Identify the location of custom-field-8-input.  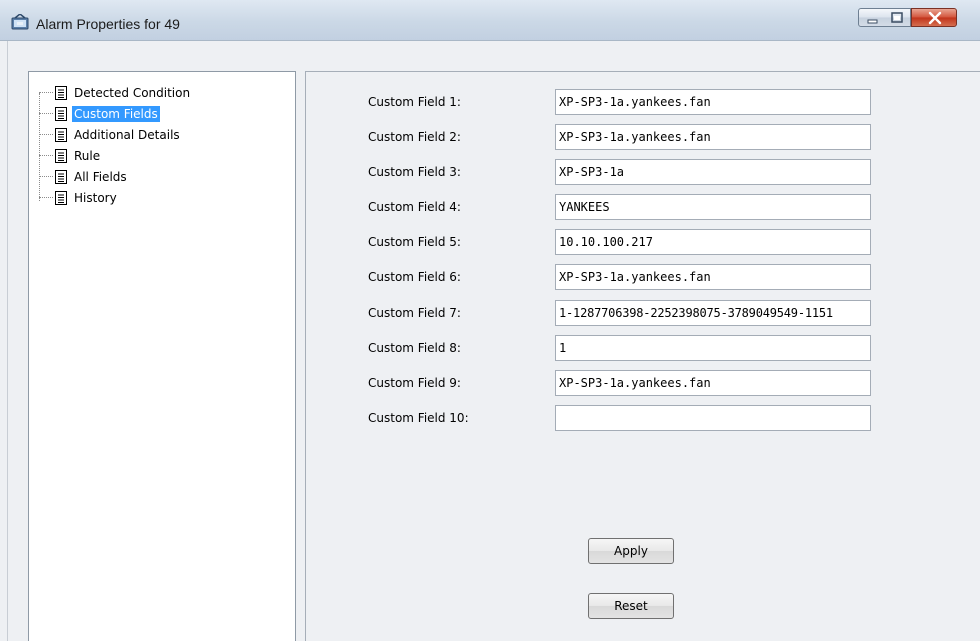
(713, 348).